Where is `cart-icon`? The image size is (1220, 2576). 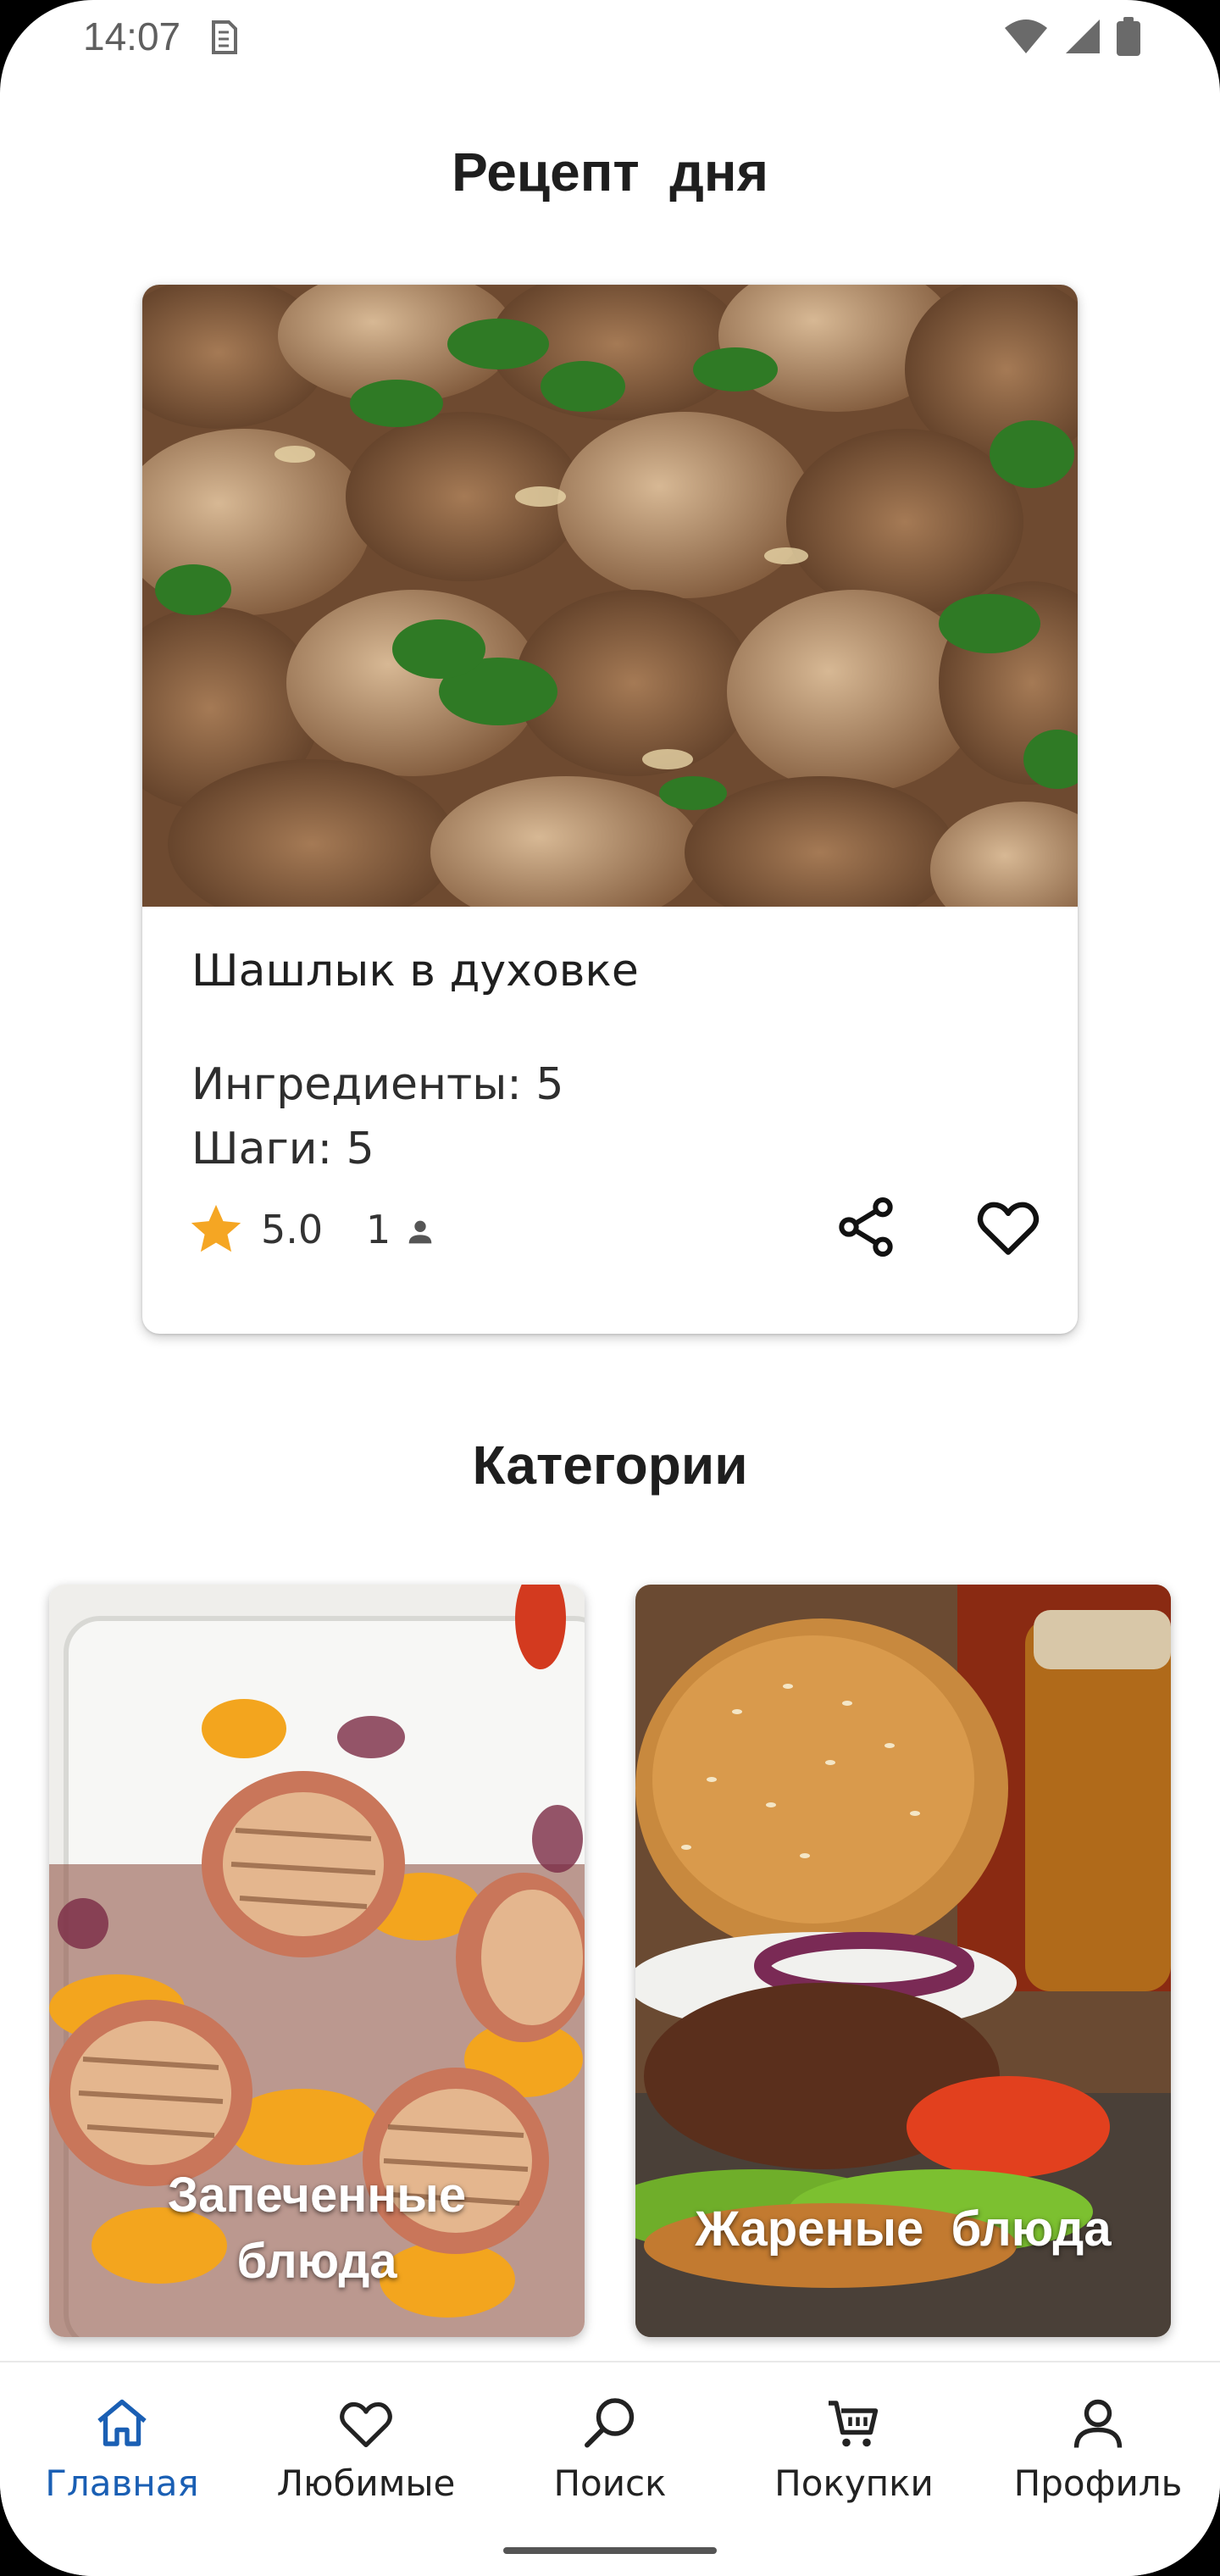 cart-icon is located at coordinates (854, 2424).